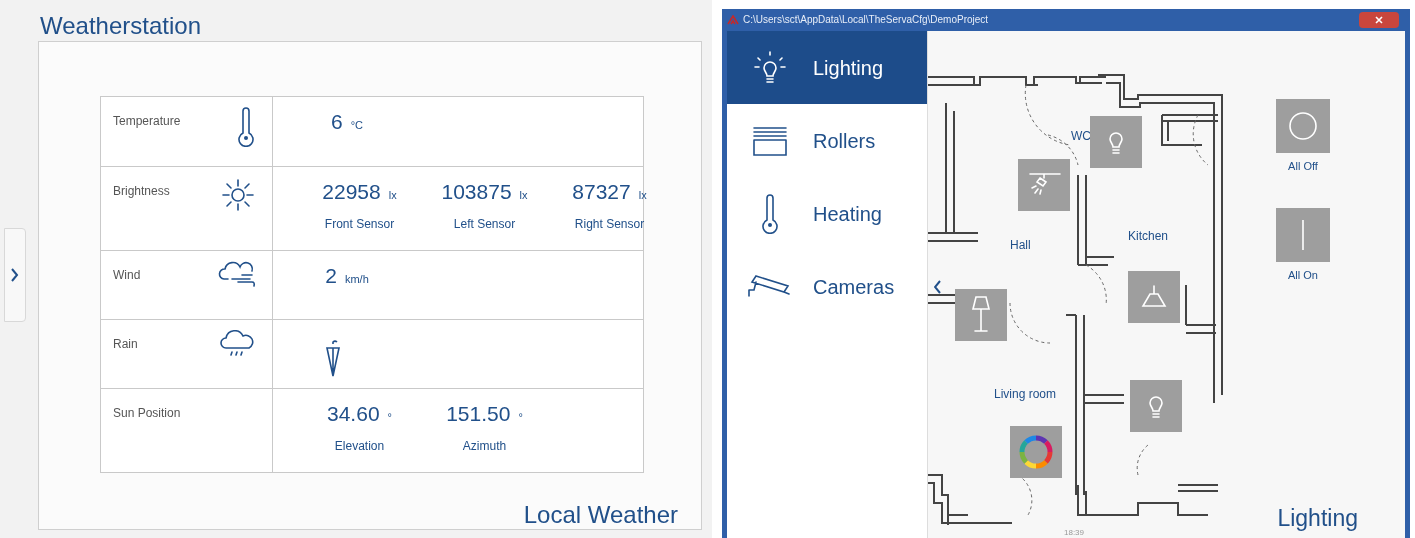  What do you see at coordinates (353, 413) in the screenshot?
I see `reading-value: 34.60` at bounding box center [353, 413].